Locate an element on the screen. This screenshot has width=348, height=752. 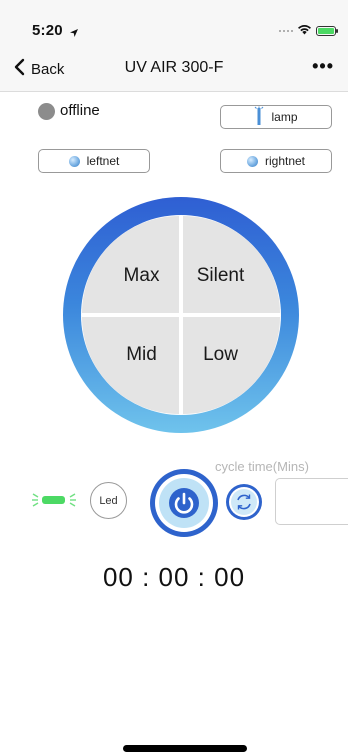
led-button: Led is located at coordinates (108, 500).